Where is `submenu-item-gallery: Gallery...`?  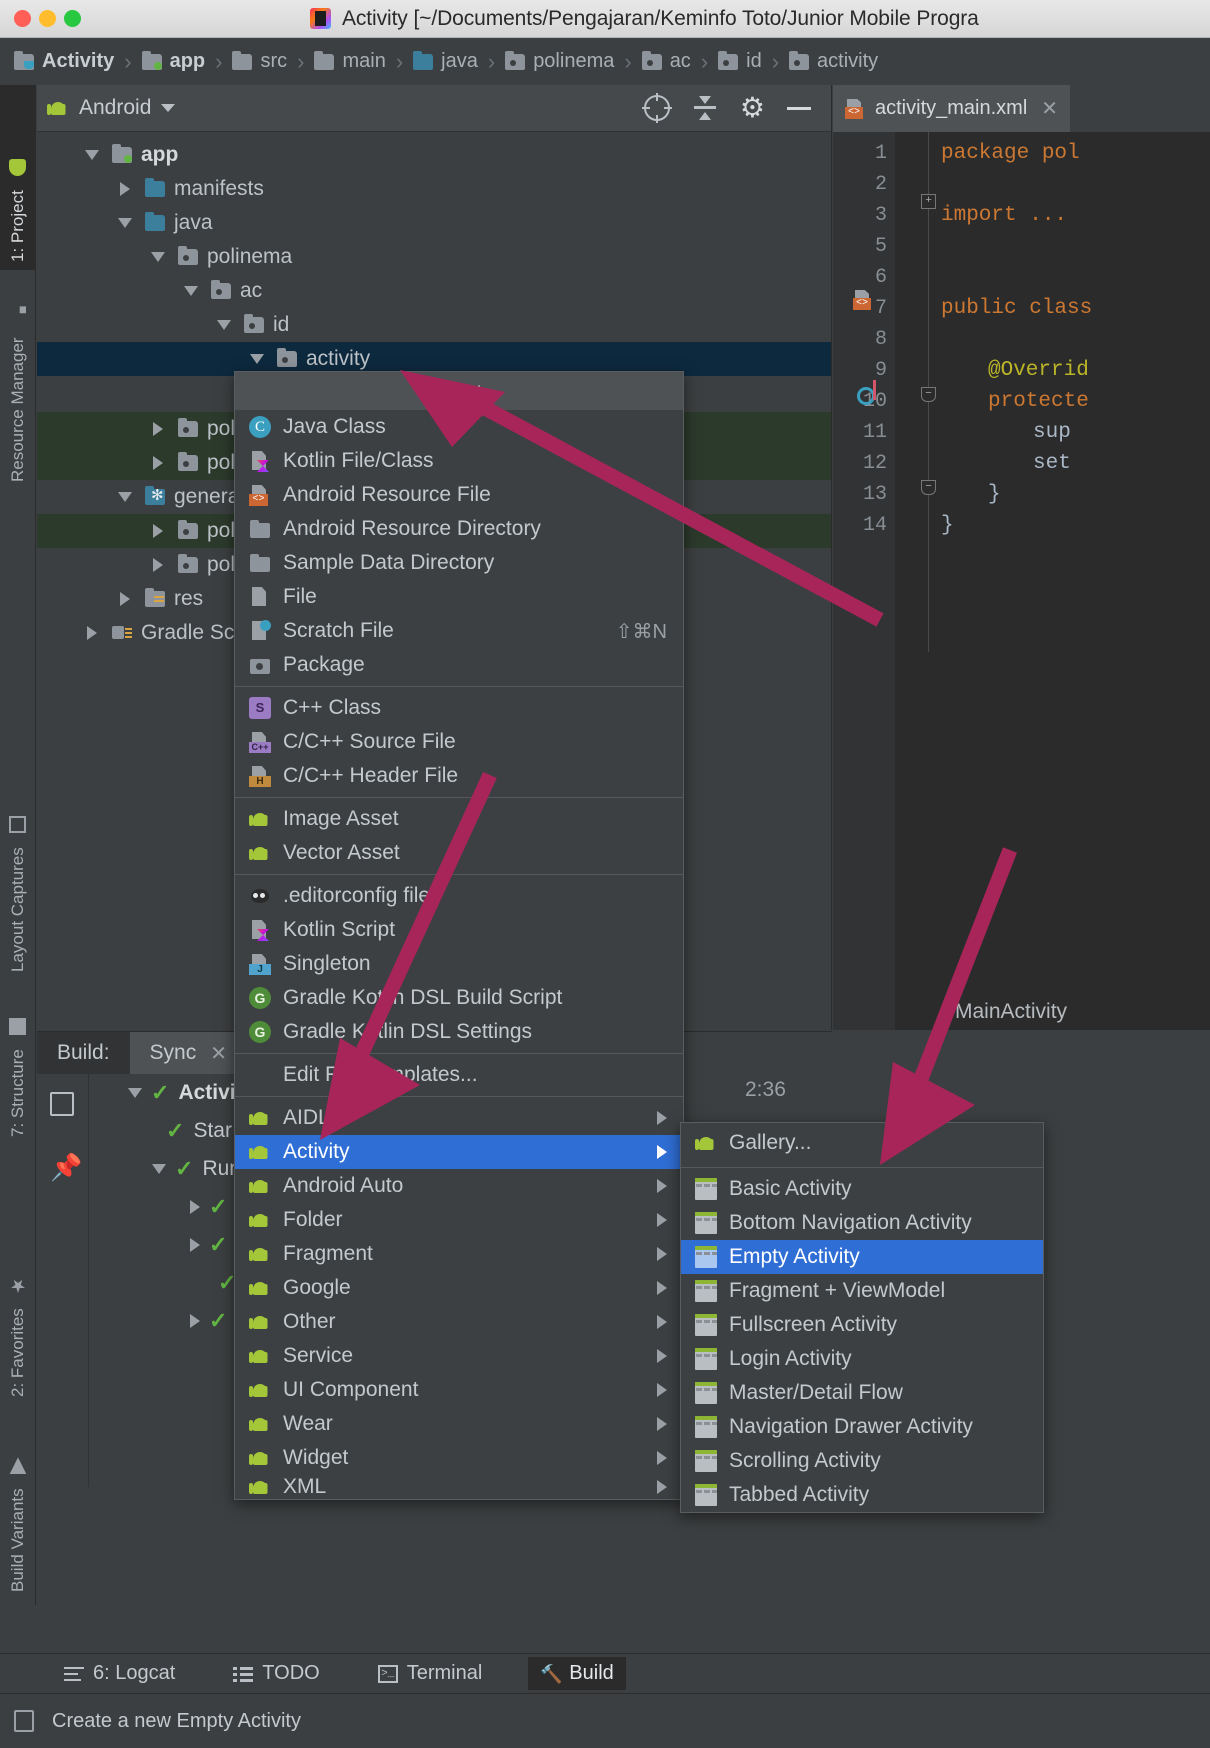
submenu-item-gallery: Gallery... is located at coordinates (862, 1143).